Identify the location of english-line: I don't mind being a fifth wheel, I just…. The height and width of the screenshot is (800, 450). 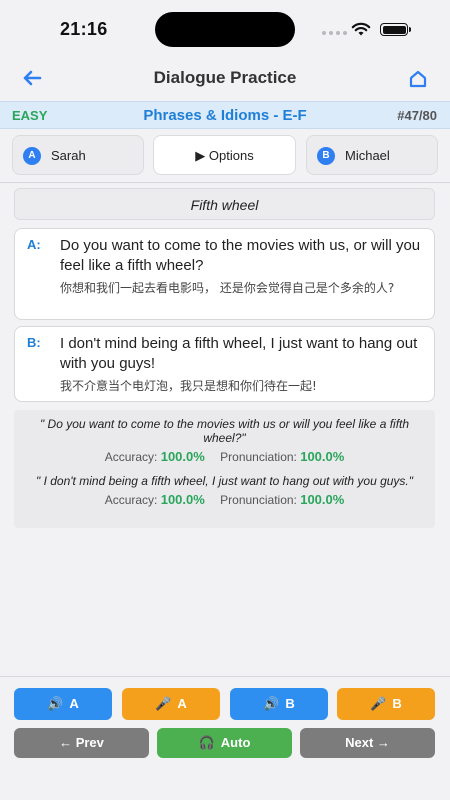
(239, 353).